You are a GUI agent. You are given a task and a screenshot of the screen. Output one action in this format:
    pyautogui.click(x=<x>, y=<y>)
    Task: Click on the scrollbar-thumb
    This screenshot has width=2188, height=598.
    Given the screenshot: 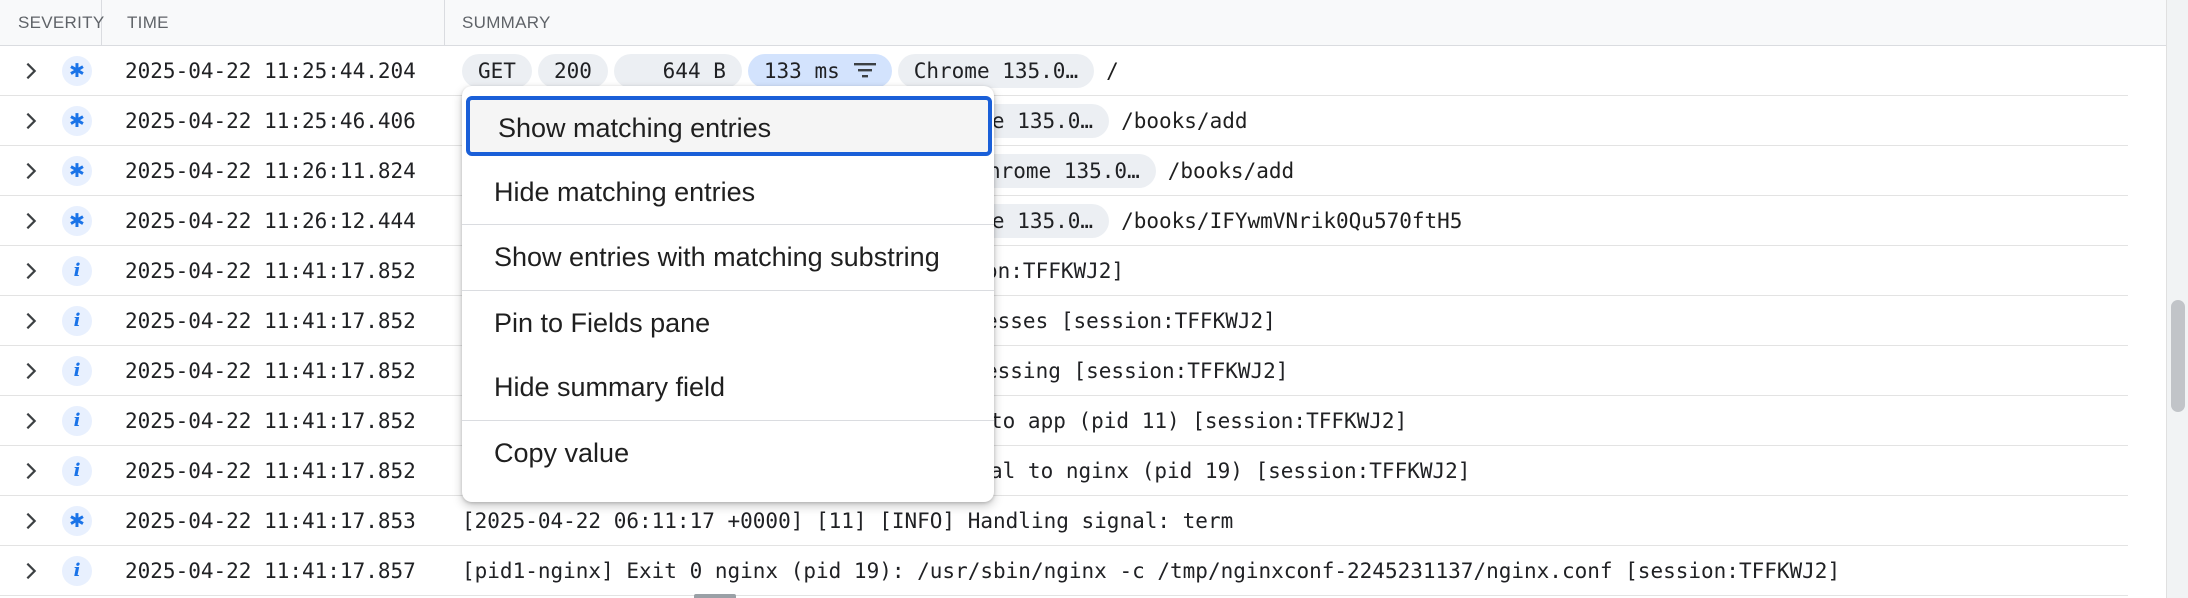 What is the action you would take?
    pyautogui.click(x=2178, y=356)
    